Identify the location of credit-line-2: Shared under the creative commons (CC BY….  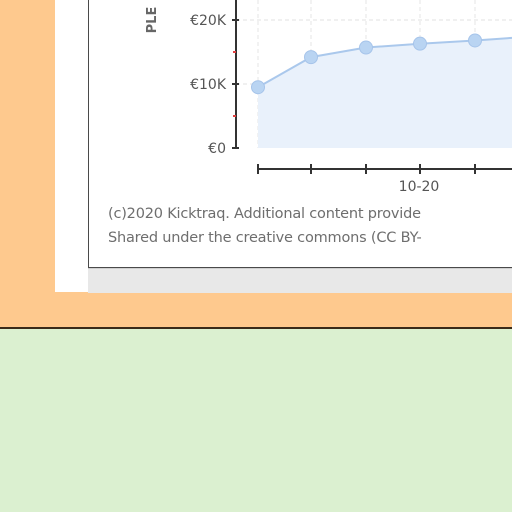
(265, 238).